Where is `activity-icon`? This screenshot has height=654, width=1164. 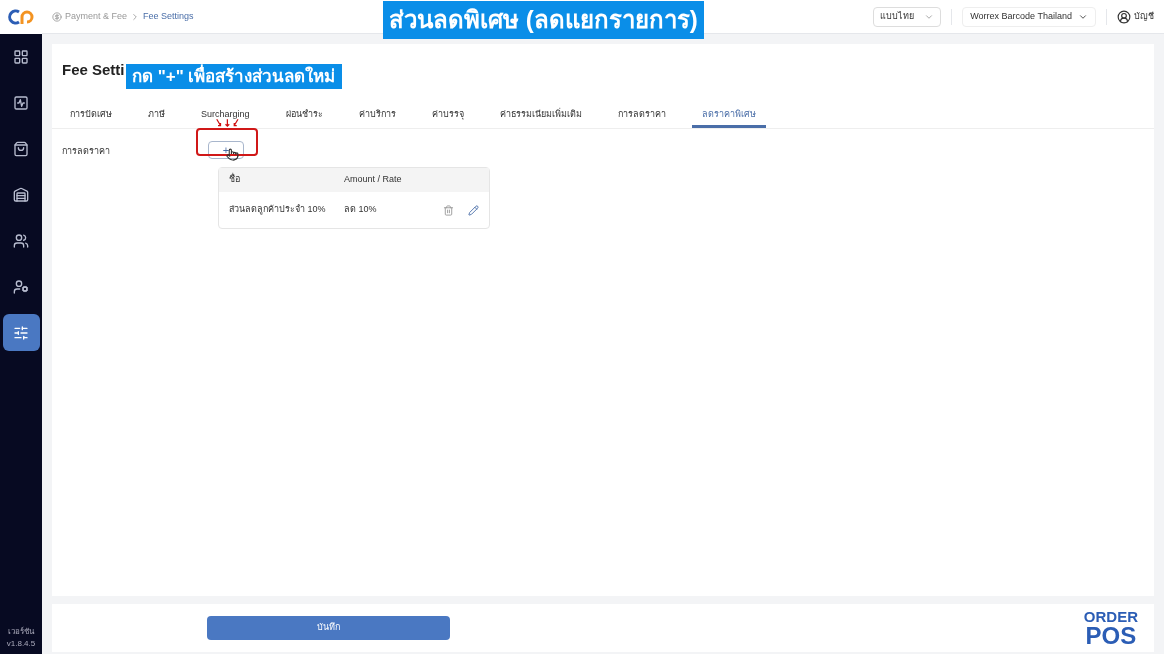
activity-icon is located at coordinates (21, 102).